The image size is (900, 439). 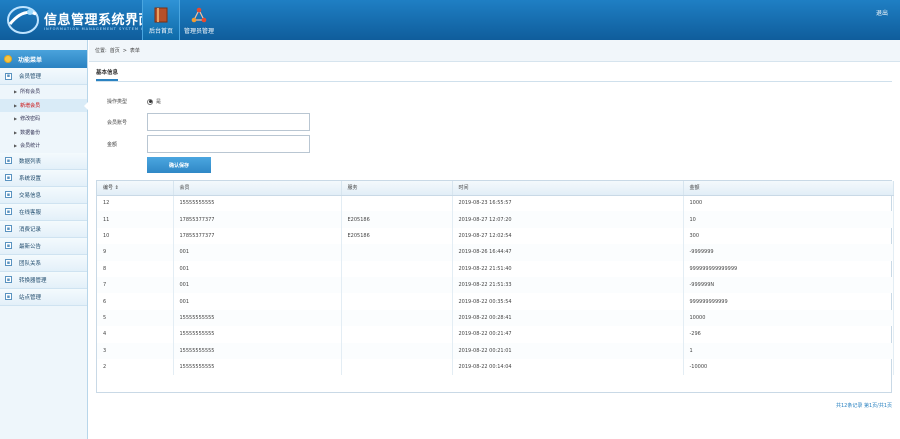 I want to click on table-cell: 12, so click(x=135, y=203).